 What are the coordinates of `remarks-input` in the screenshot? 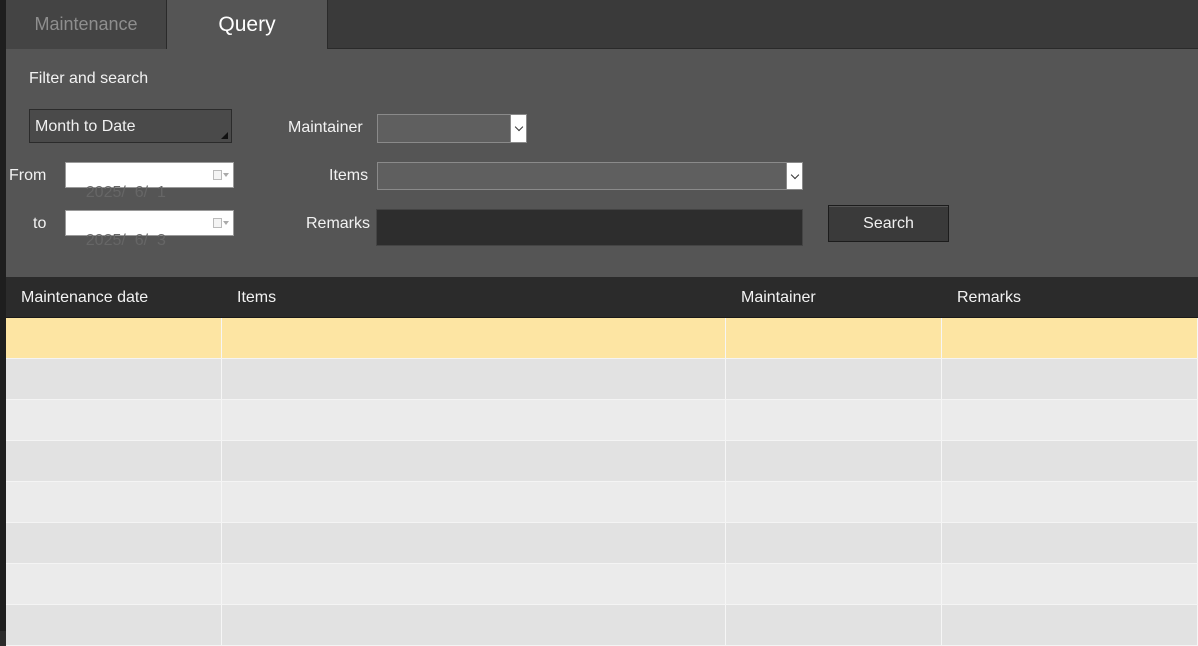 It's located at (589, 227).